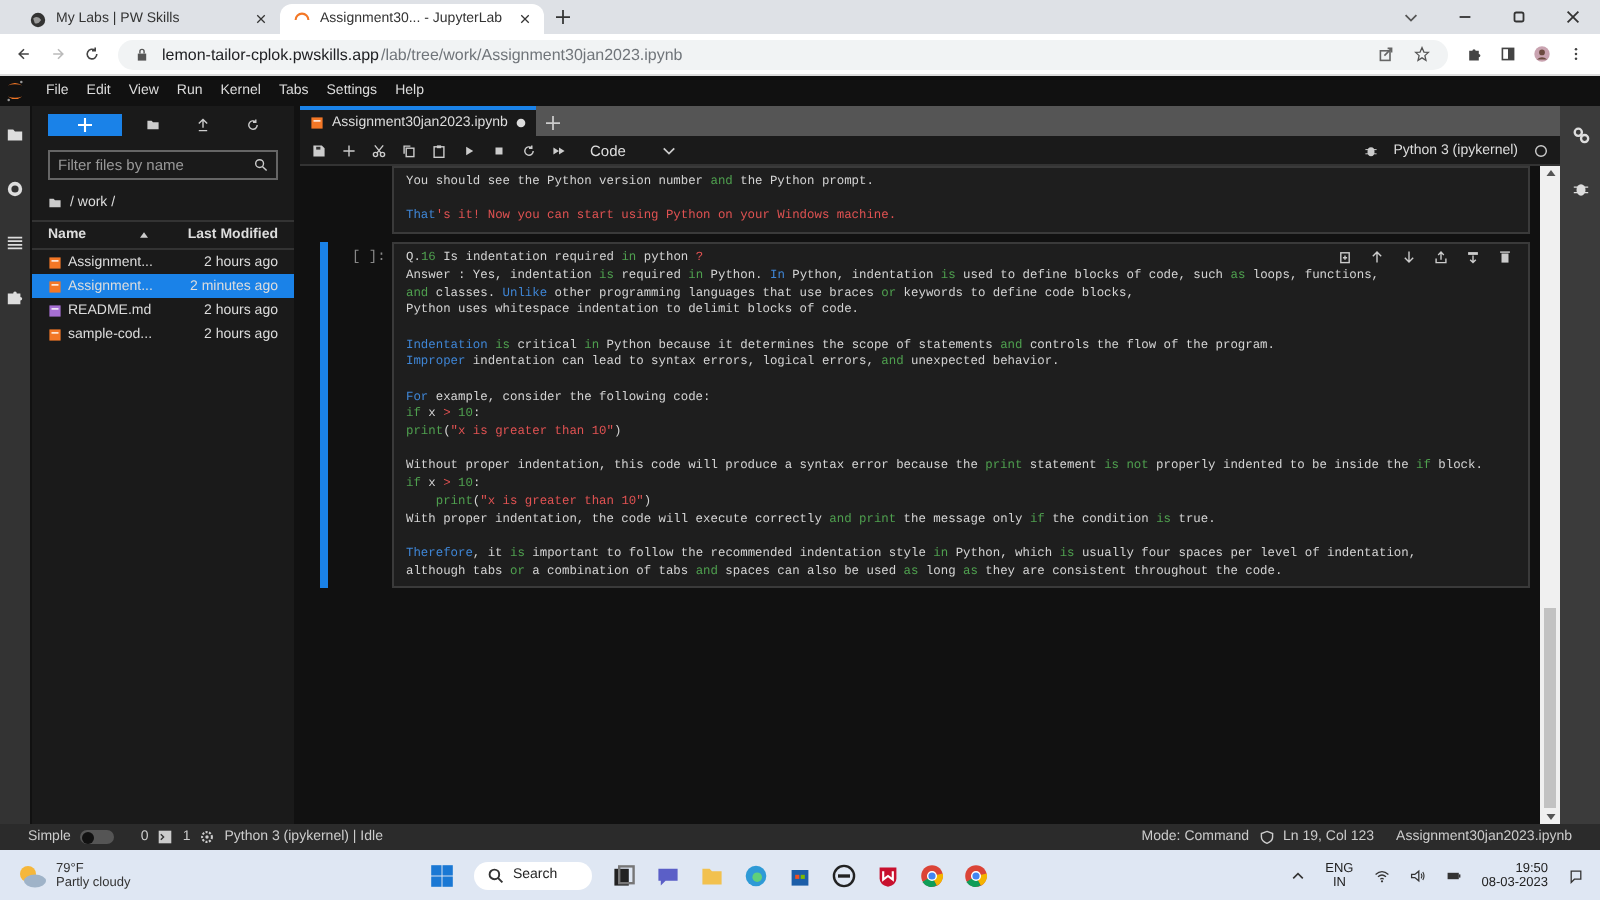 Image resolution: width=1600 pixels, height=900 pixels. I want to click on address-bar: lemon-tailor-cplok.pwskills.app/lab/tree/work/Assignment30jan2023.ipynb, so click(783, 54).